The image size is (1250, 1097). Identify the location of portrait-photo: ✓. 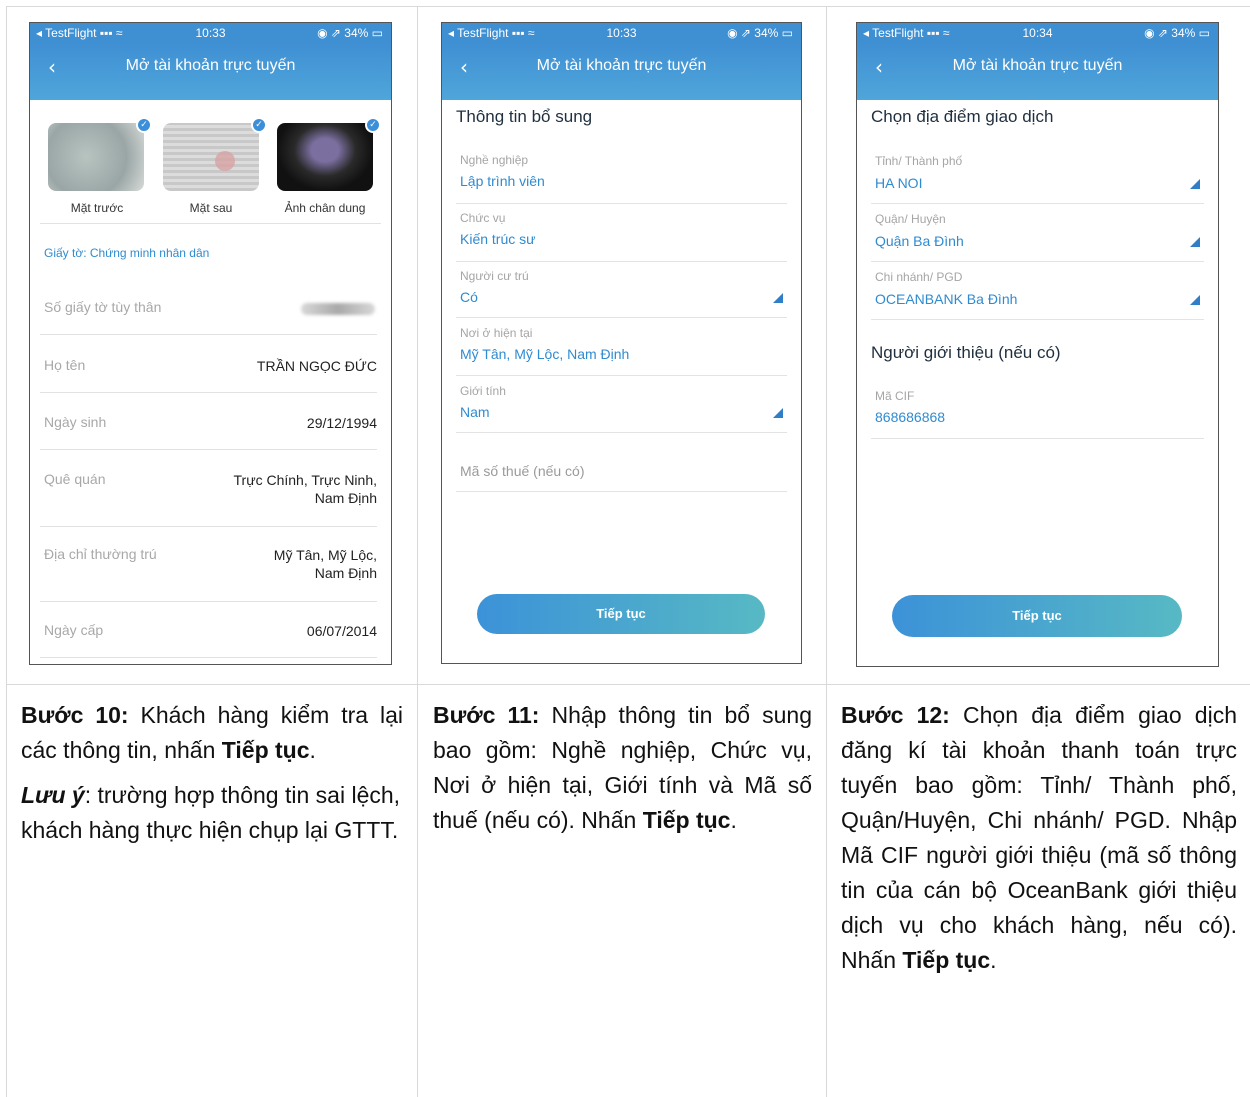
(329, 154).